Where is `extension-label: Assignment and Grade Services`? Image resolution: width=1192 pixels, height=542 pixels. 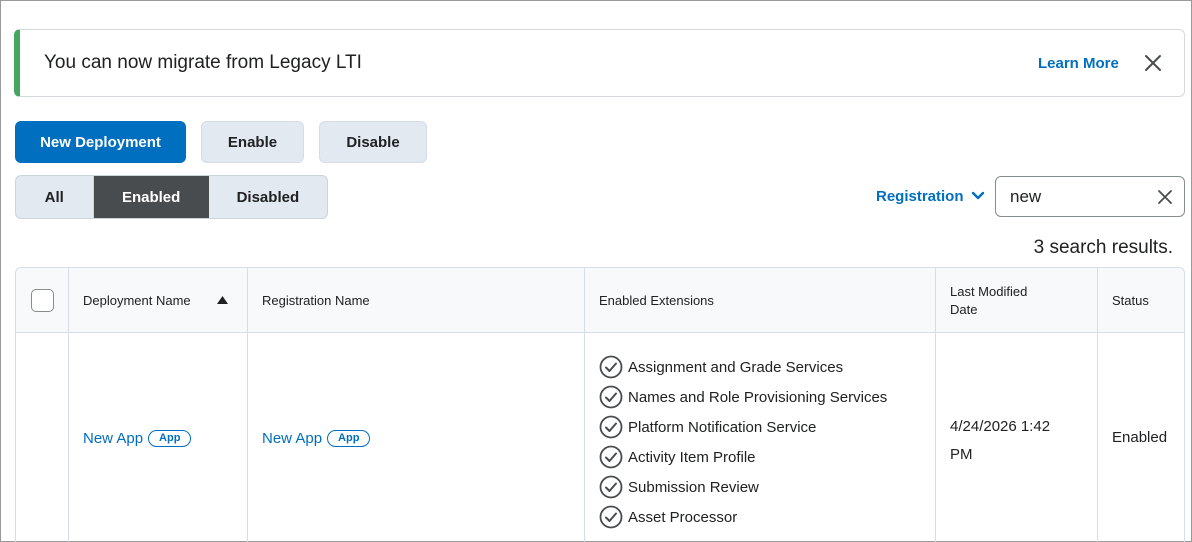
extension-label: Assignment and Grade Services is located at coordinates (736, 367).